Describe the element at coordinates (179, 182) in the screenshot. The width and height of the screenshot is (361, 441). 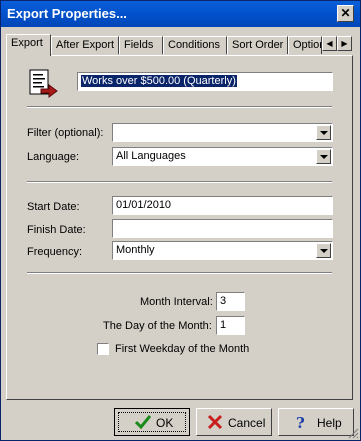
I see `divider-middle` at that location.